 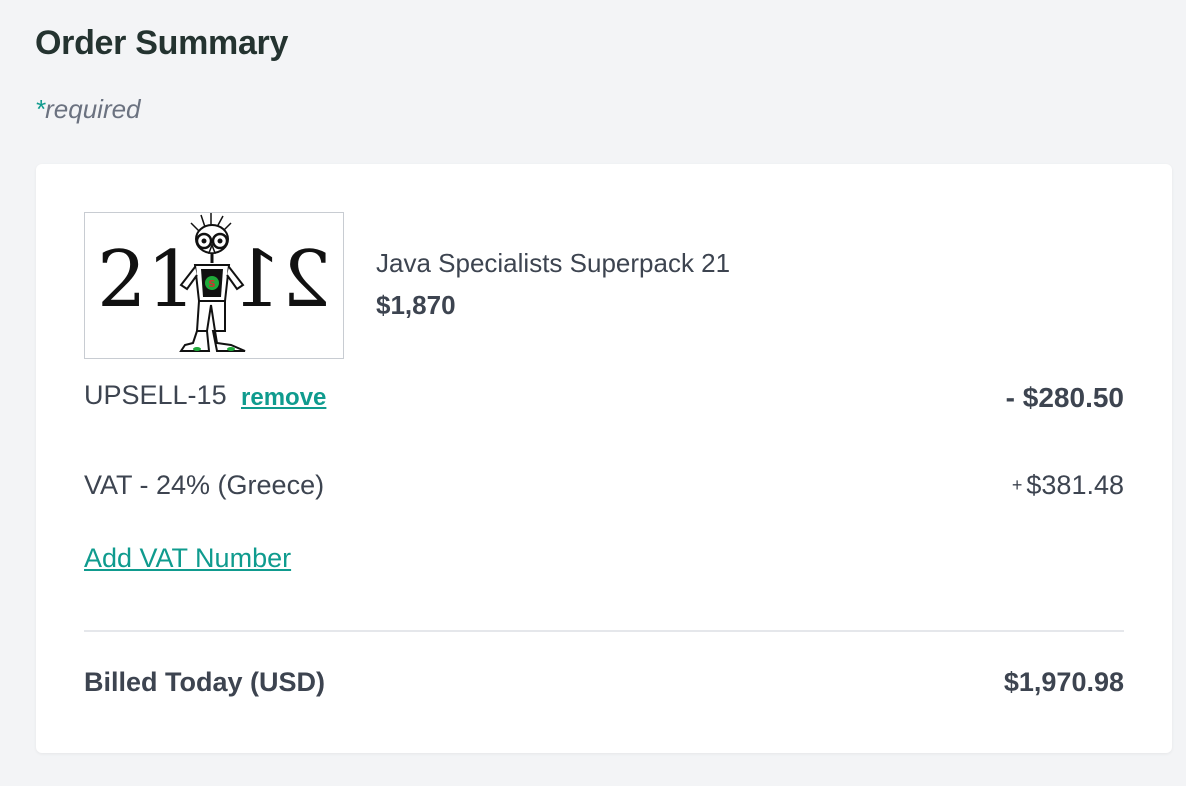 I want to click on total-amount: $1,970.98, so click(x=1063, y=682).